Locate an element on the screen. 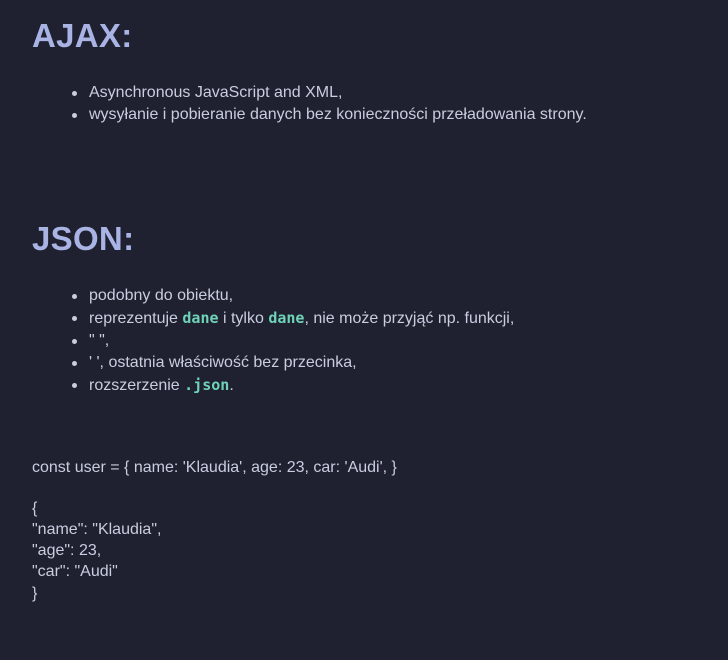 Image resolution: width=728 pixels, height=660 pixels. json-example-line: } is located at coordinates (35, 593).